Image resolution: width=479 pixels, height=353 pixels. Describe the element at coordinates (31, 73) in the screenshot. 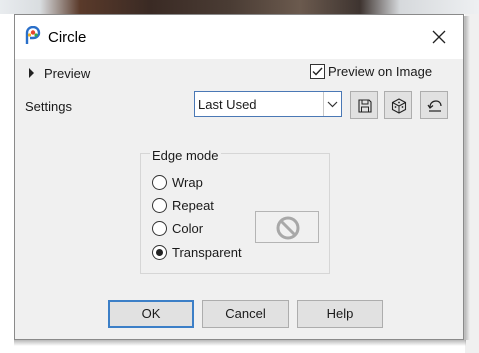

I see `expand-arrow-icon` at that location.